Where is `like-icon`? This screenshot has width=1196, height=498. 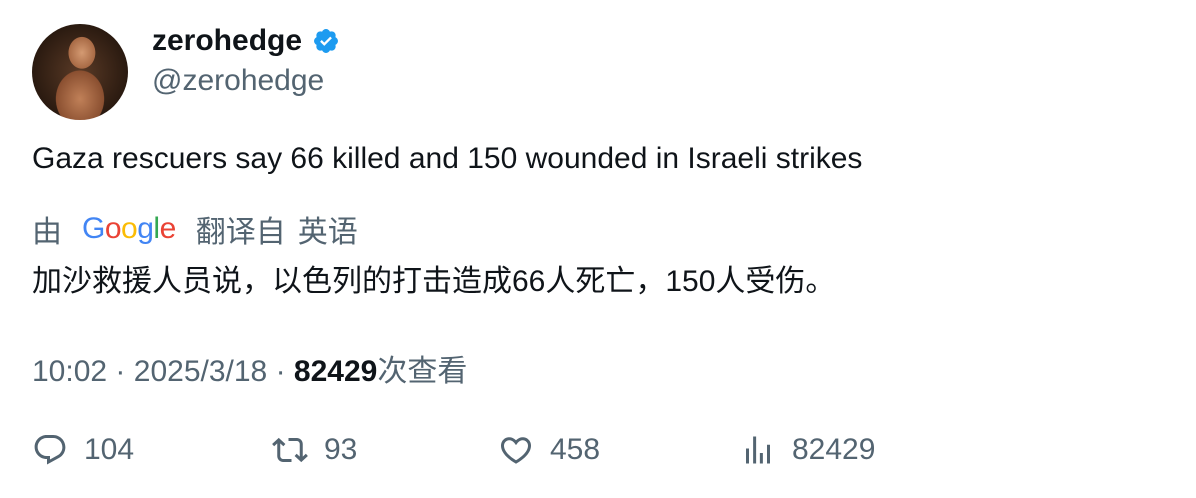
like-icon is located at coordinates (516, 450).